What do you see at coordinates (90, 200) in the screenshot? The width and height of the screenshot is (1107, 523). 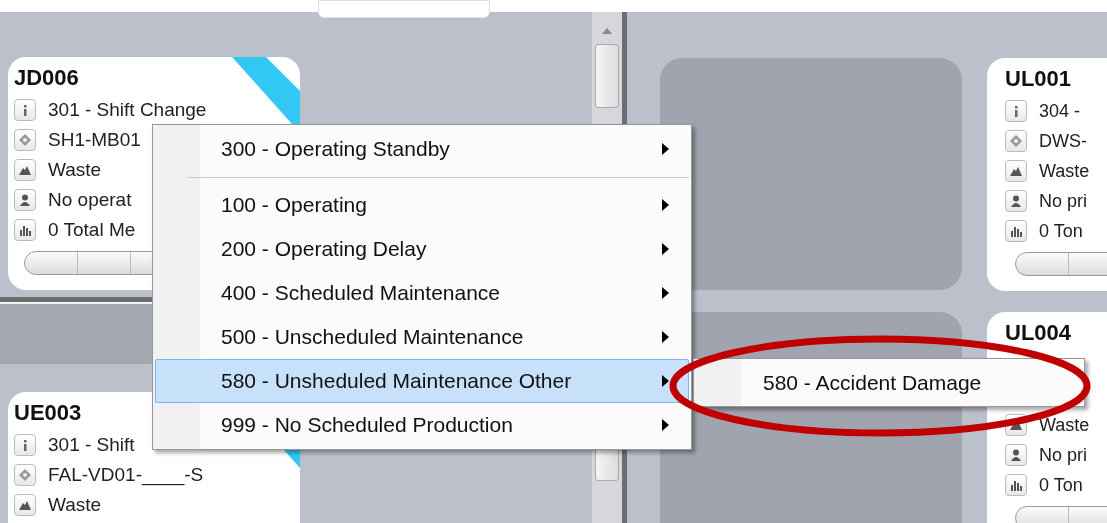 I see `status-text: No operat` at bounding box center [90, 200].